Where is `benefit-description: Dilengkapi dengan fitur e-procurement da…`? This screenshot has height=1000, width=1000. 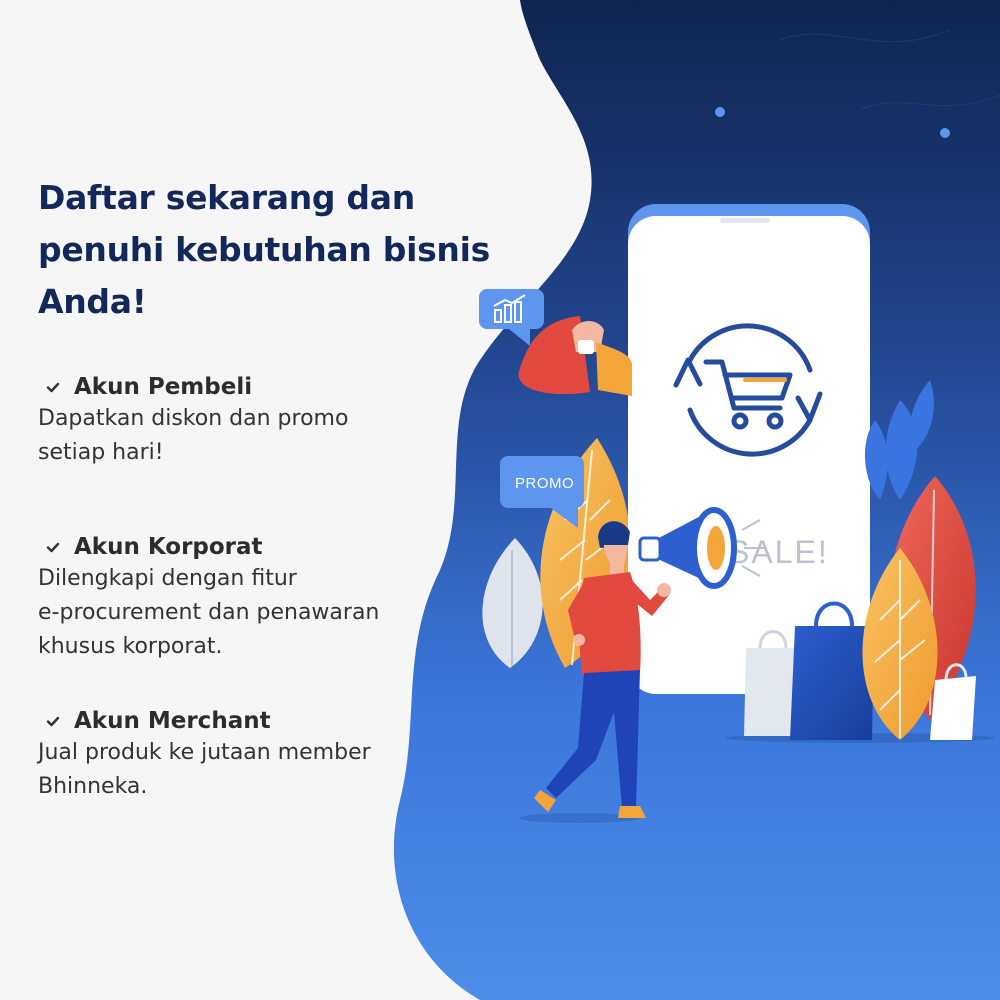 benefit-description: Dilengkapi dengan fitur e-procurement da… is located at coordinates (209, 612).